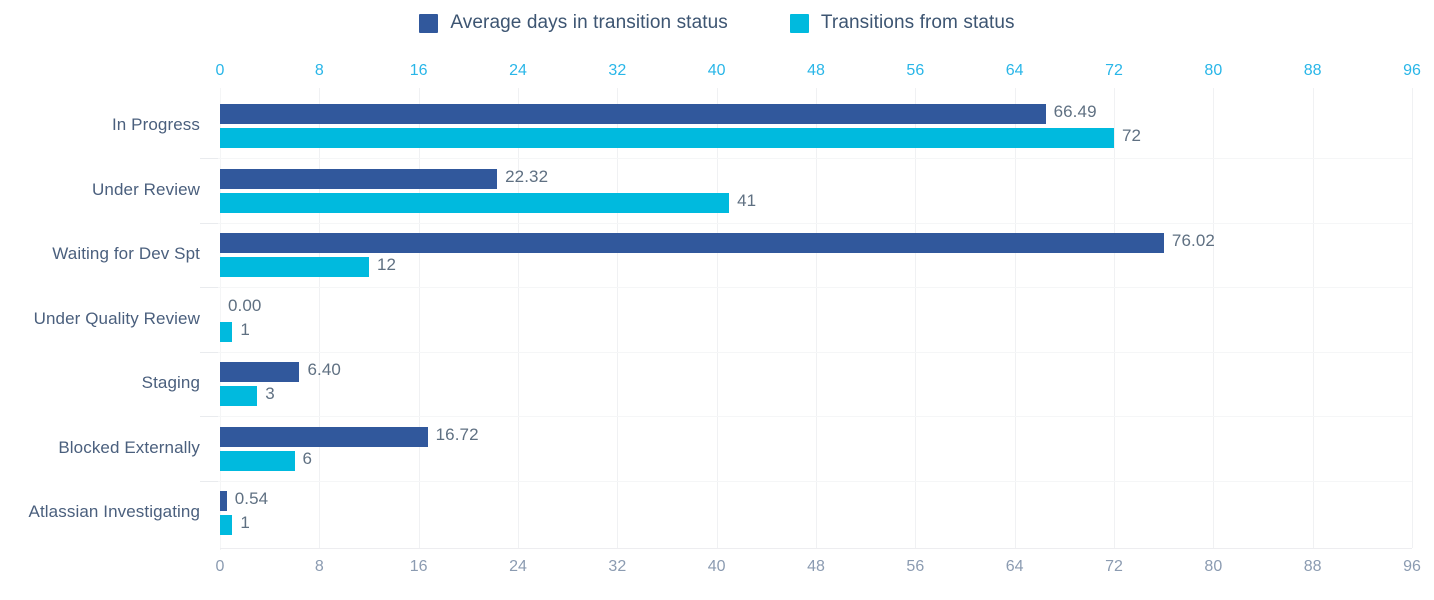 This screenshot has height=600, width=1434. Describe the element at coordinates (129, 447) in the screenshot. I see `category-label: Blocked Externally` at that location.